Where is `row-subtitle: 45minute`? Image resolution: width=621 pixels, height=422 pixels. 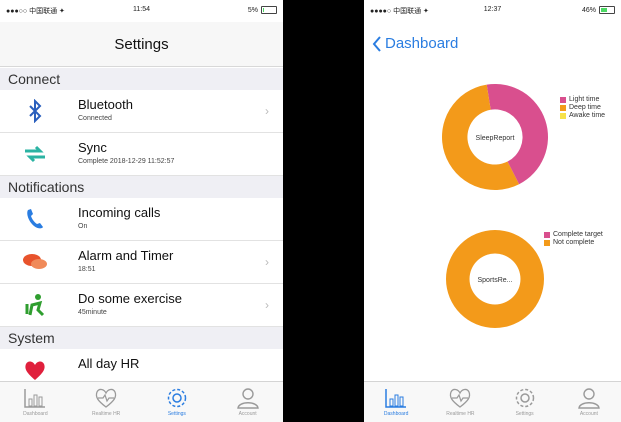 row-subtitle: 45minute is located at coordinates (92, 312).